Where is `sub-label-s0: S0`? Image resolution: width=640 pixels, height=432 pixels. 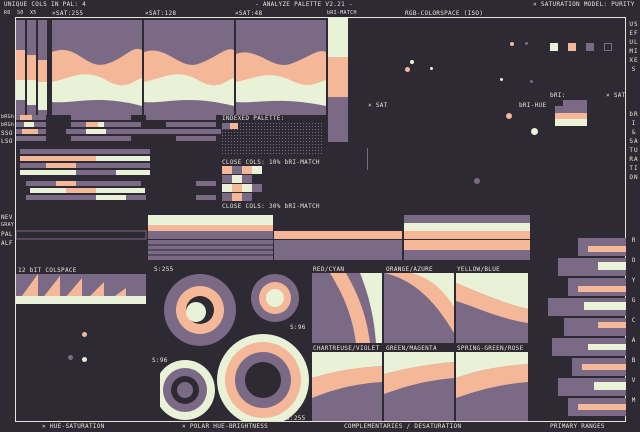 sub-label-s0: S0 is located at coordinates (20, 13).